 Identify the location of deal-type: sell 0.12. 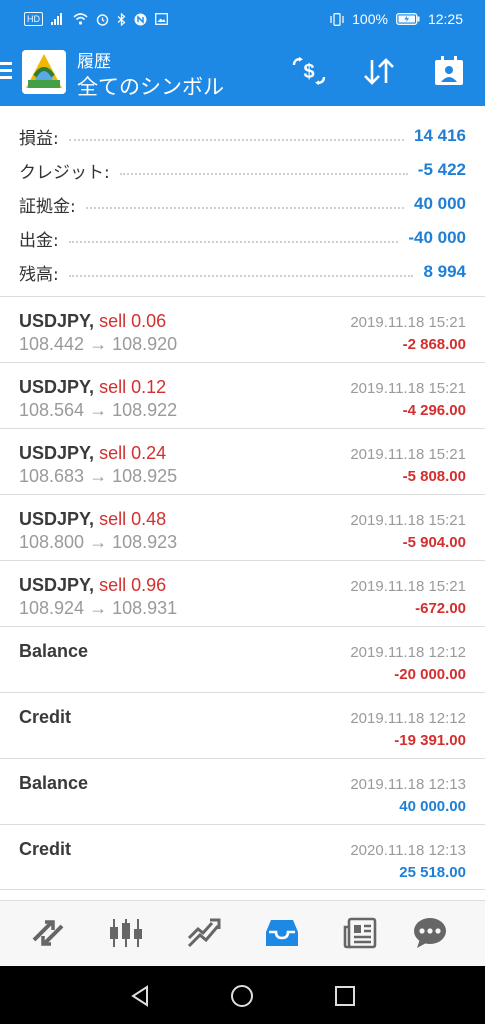
(133, 387).